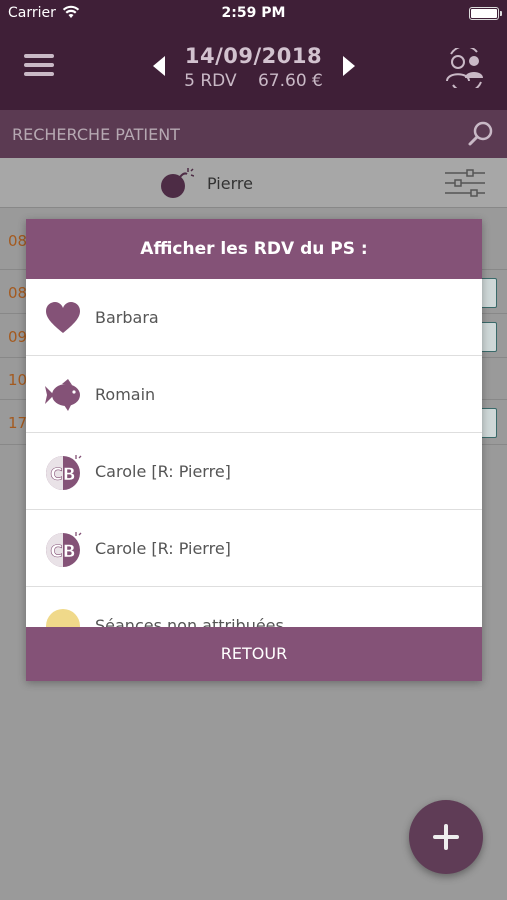 The height and width of the screenshot is (900, 507). I want to click on day-amount: 67.60 €, so click(290, 81).